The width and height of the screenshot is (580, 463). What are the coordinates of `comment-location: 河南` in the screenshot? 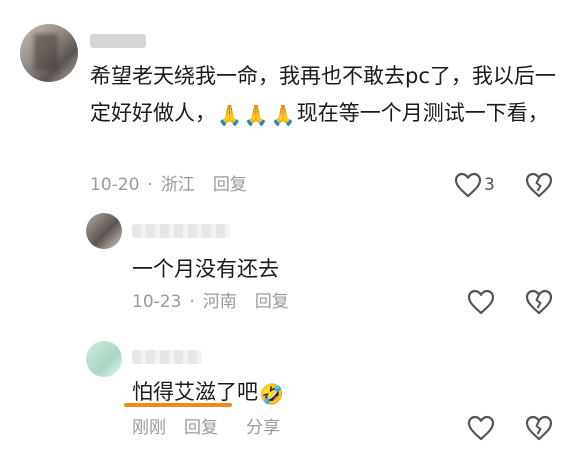 It's located at (219, 302).